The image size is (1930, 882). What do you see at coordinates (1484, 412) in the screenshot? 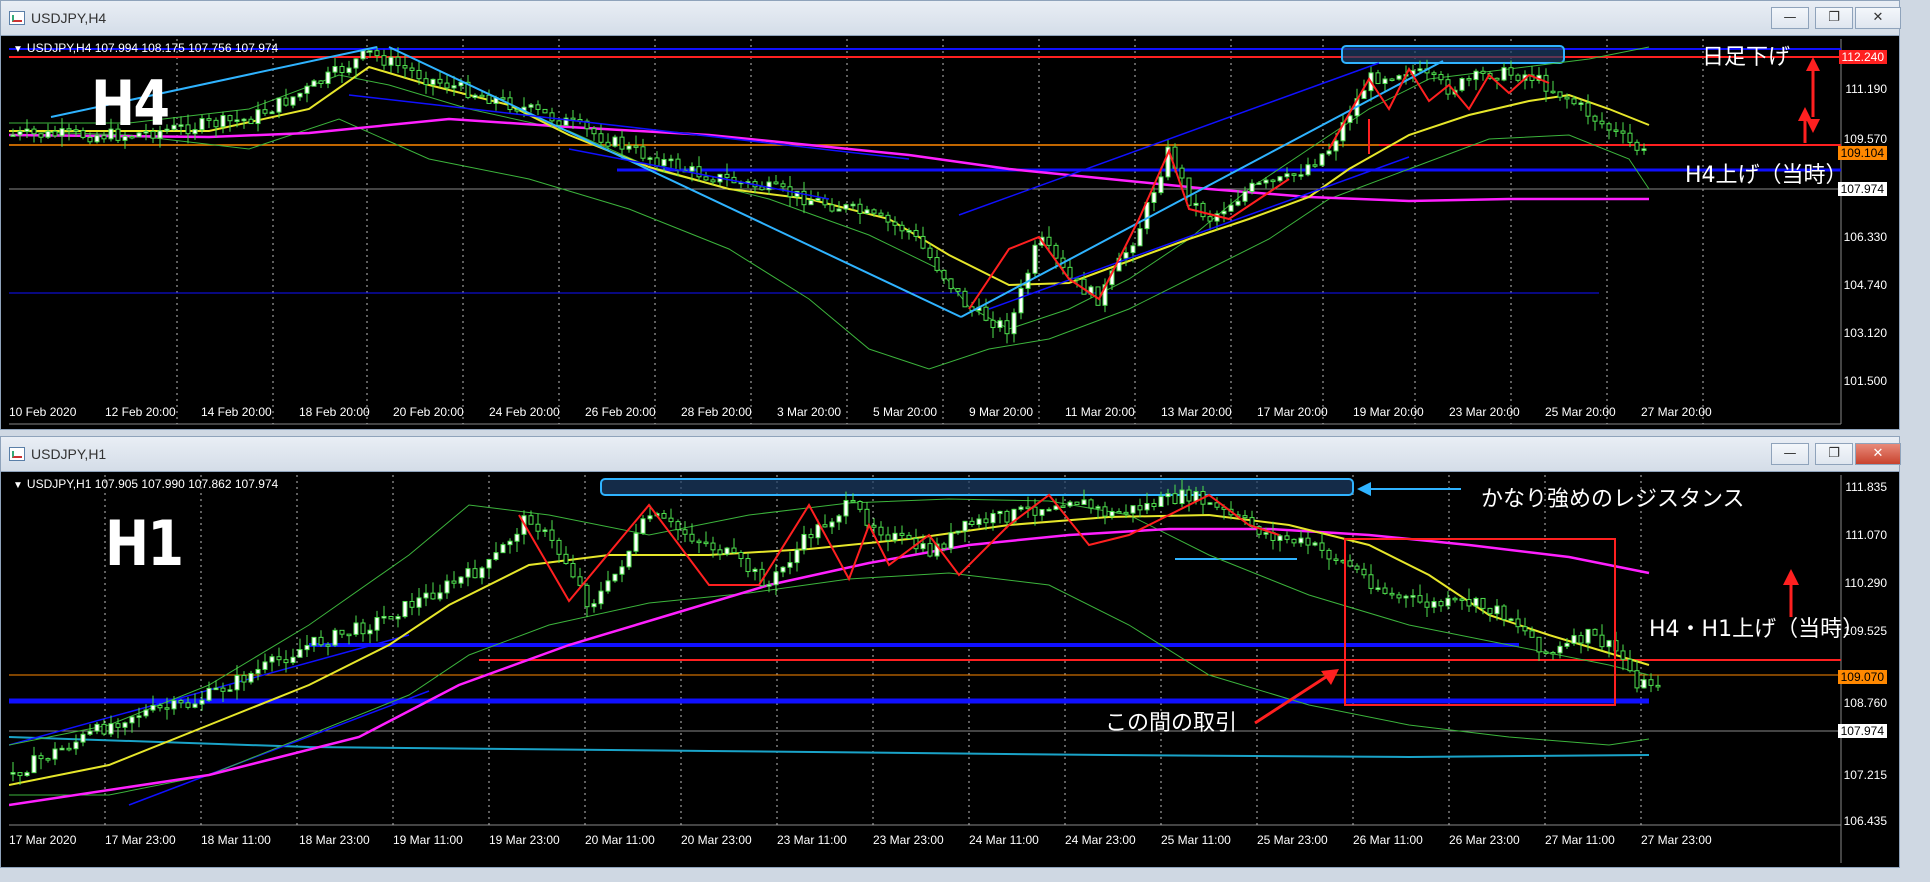
I see `time-axis-label: 23 Mar 20:00` at bounding box center [1484, 412].